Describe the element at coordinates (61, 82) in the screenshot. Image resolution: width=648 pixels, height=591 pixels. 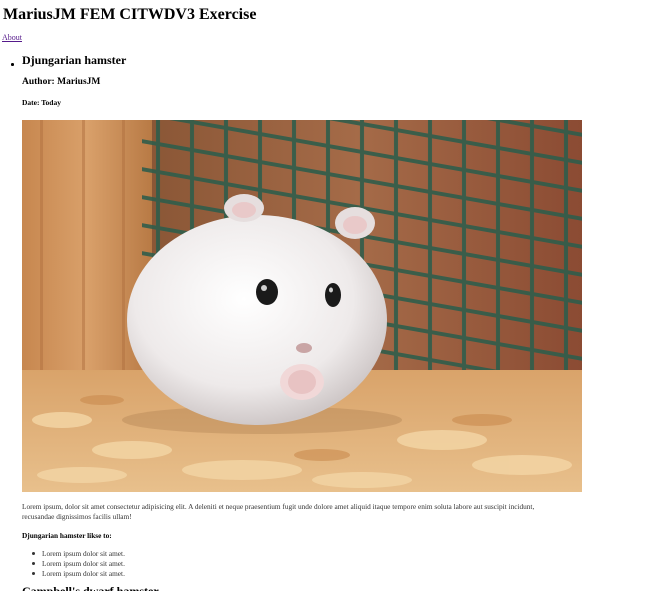
I see `post-author: Author: MariusJM` at that location.